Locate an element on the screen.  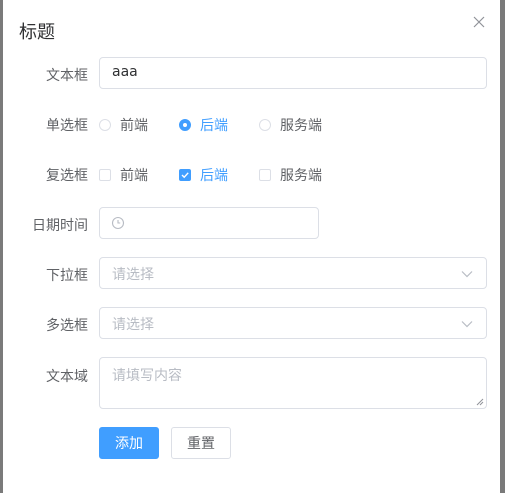
form-row-datetime: 日期时间 is located at coordinates (251, 223).